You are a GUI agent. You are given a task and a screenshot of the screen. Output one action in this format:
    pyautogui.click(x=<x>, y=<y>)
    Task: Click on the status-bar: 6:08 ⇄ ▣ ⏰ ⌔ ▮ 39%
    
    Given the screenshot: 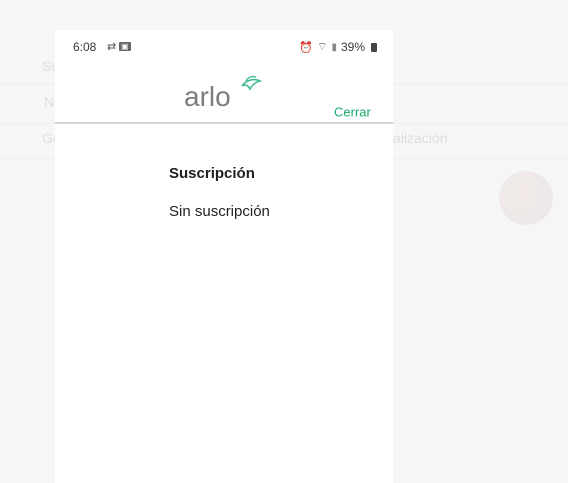 What is the action you would take?
    pyautogui.click(x=224, y=46)
    